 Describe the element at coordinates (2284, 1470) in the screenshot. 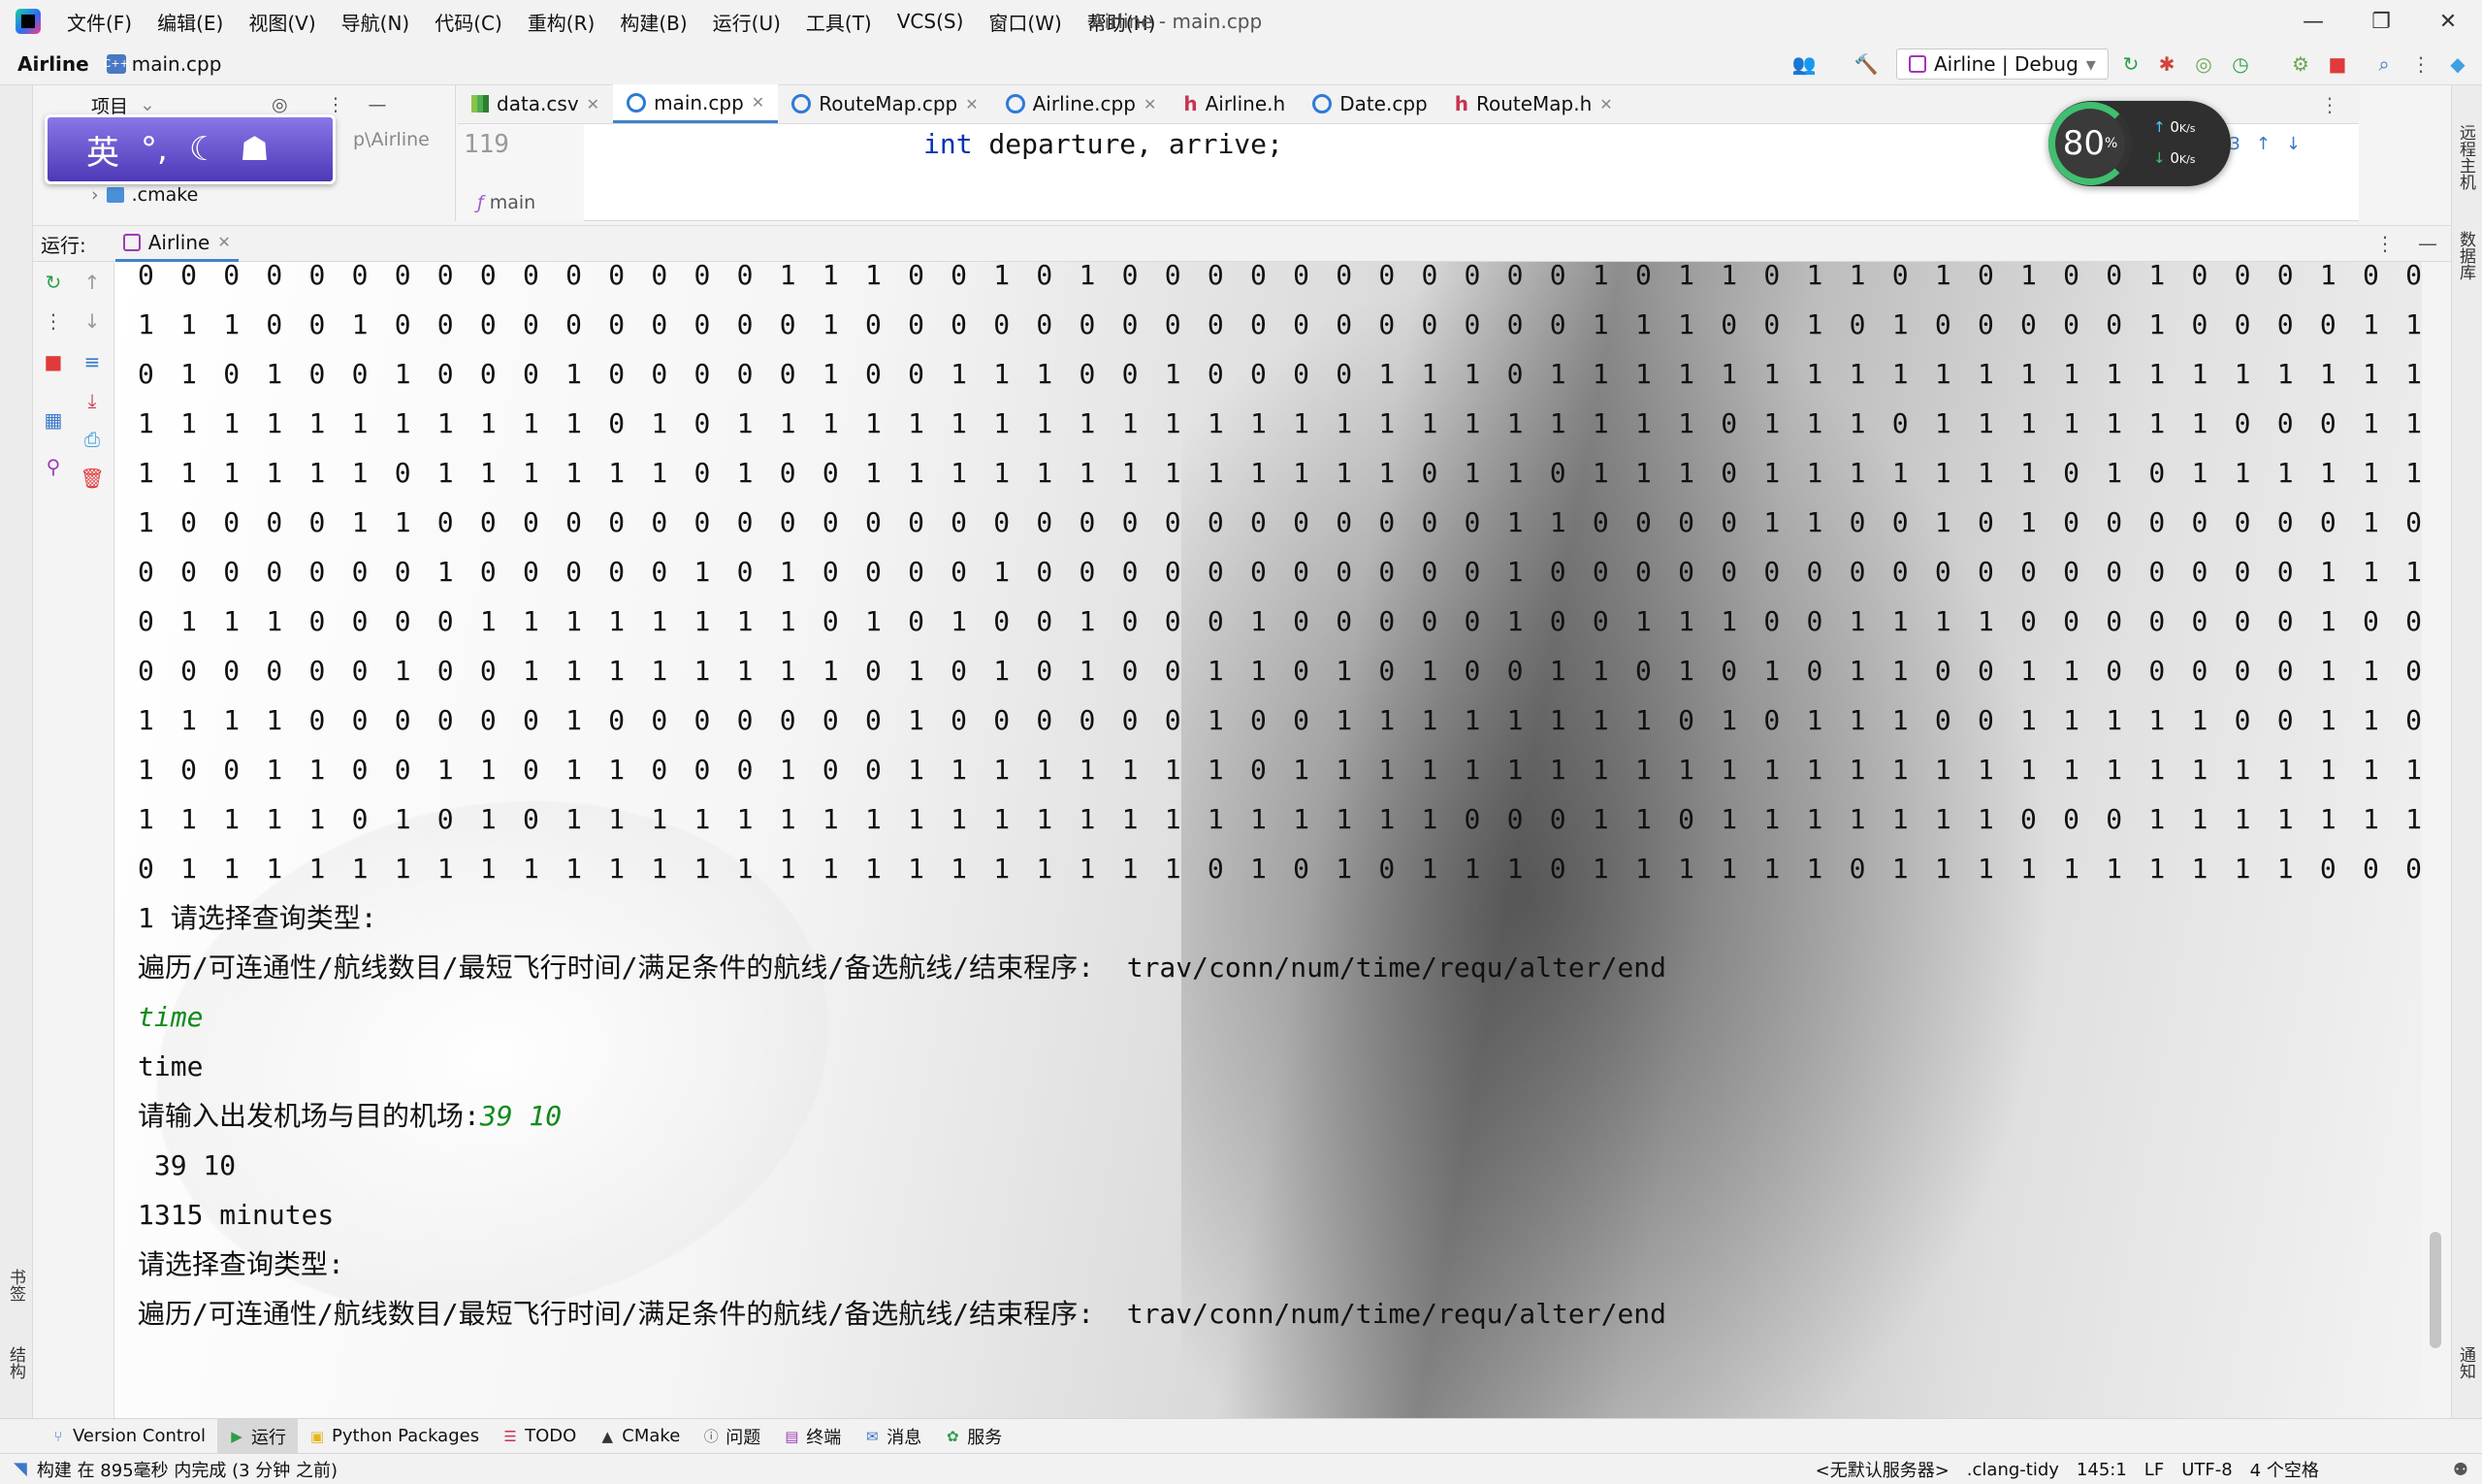

I see `status-indent: 4 个空格` at that location.